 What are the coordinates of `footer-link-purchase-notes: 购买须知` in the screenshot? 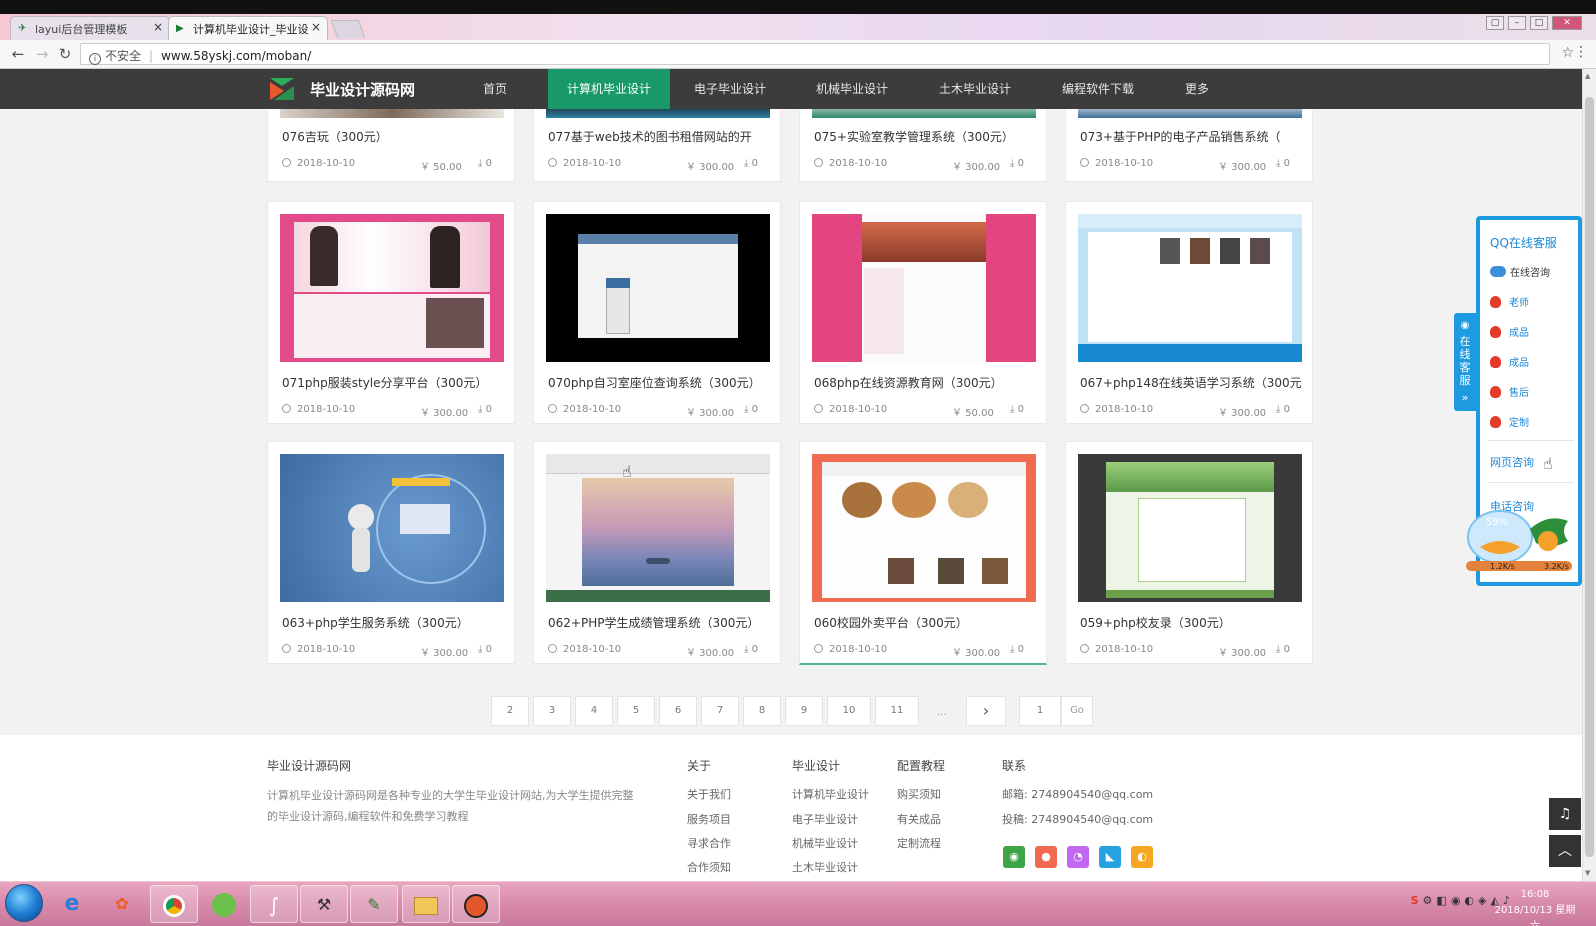 It's located at (919, 794).